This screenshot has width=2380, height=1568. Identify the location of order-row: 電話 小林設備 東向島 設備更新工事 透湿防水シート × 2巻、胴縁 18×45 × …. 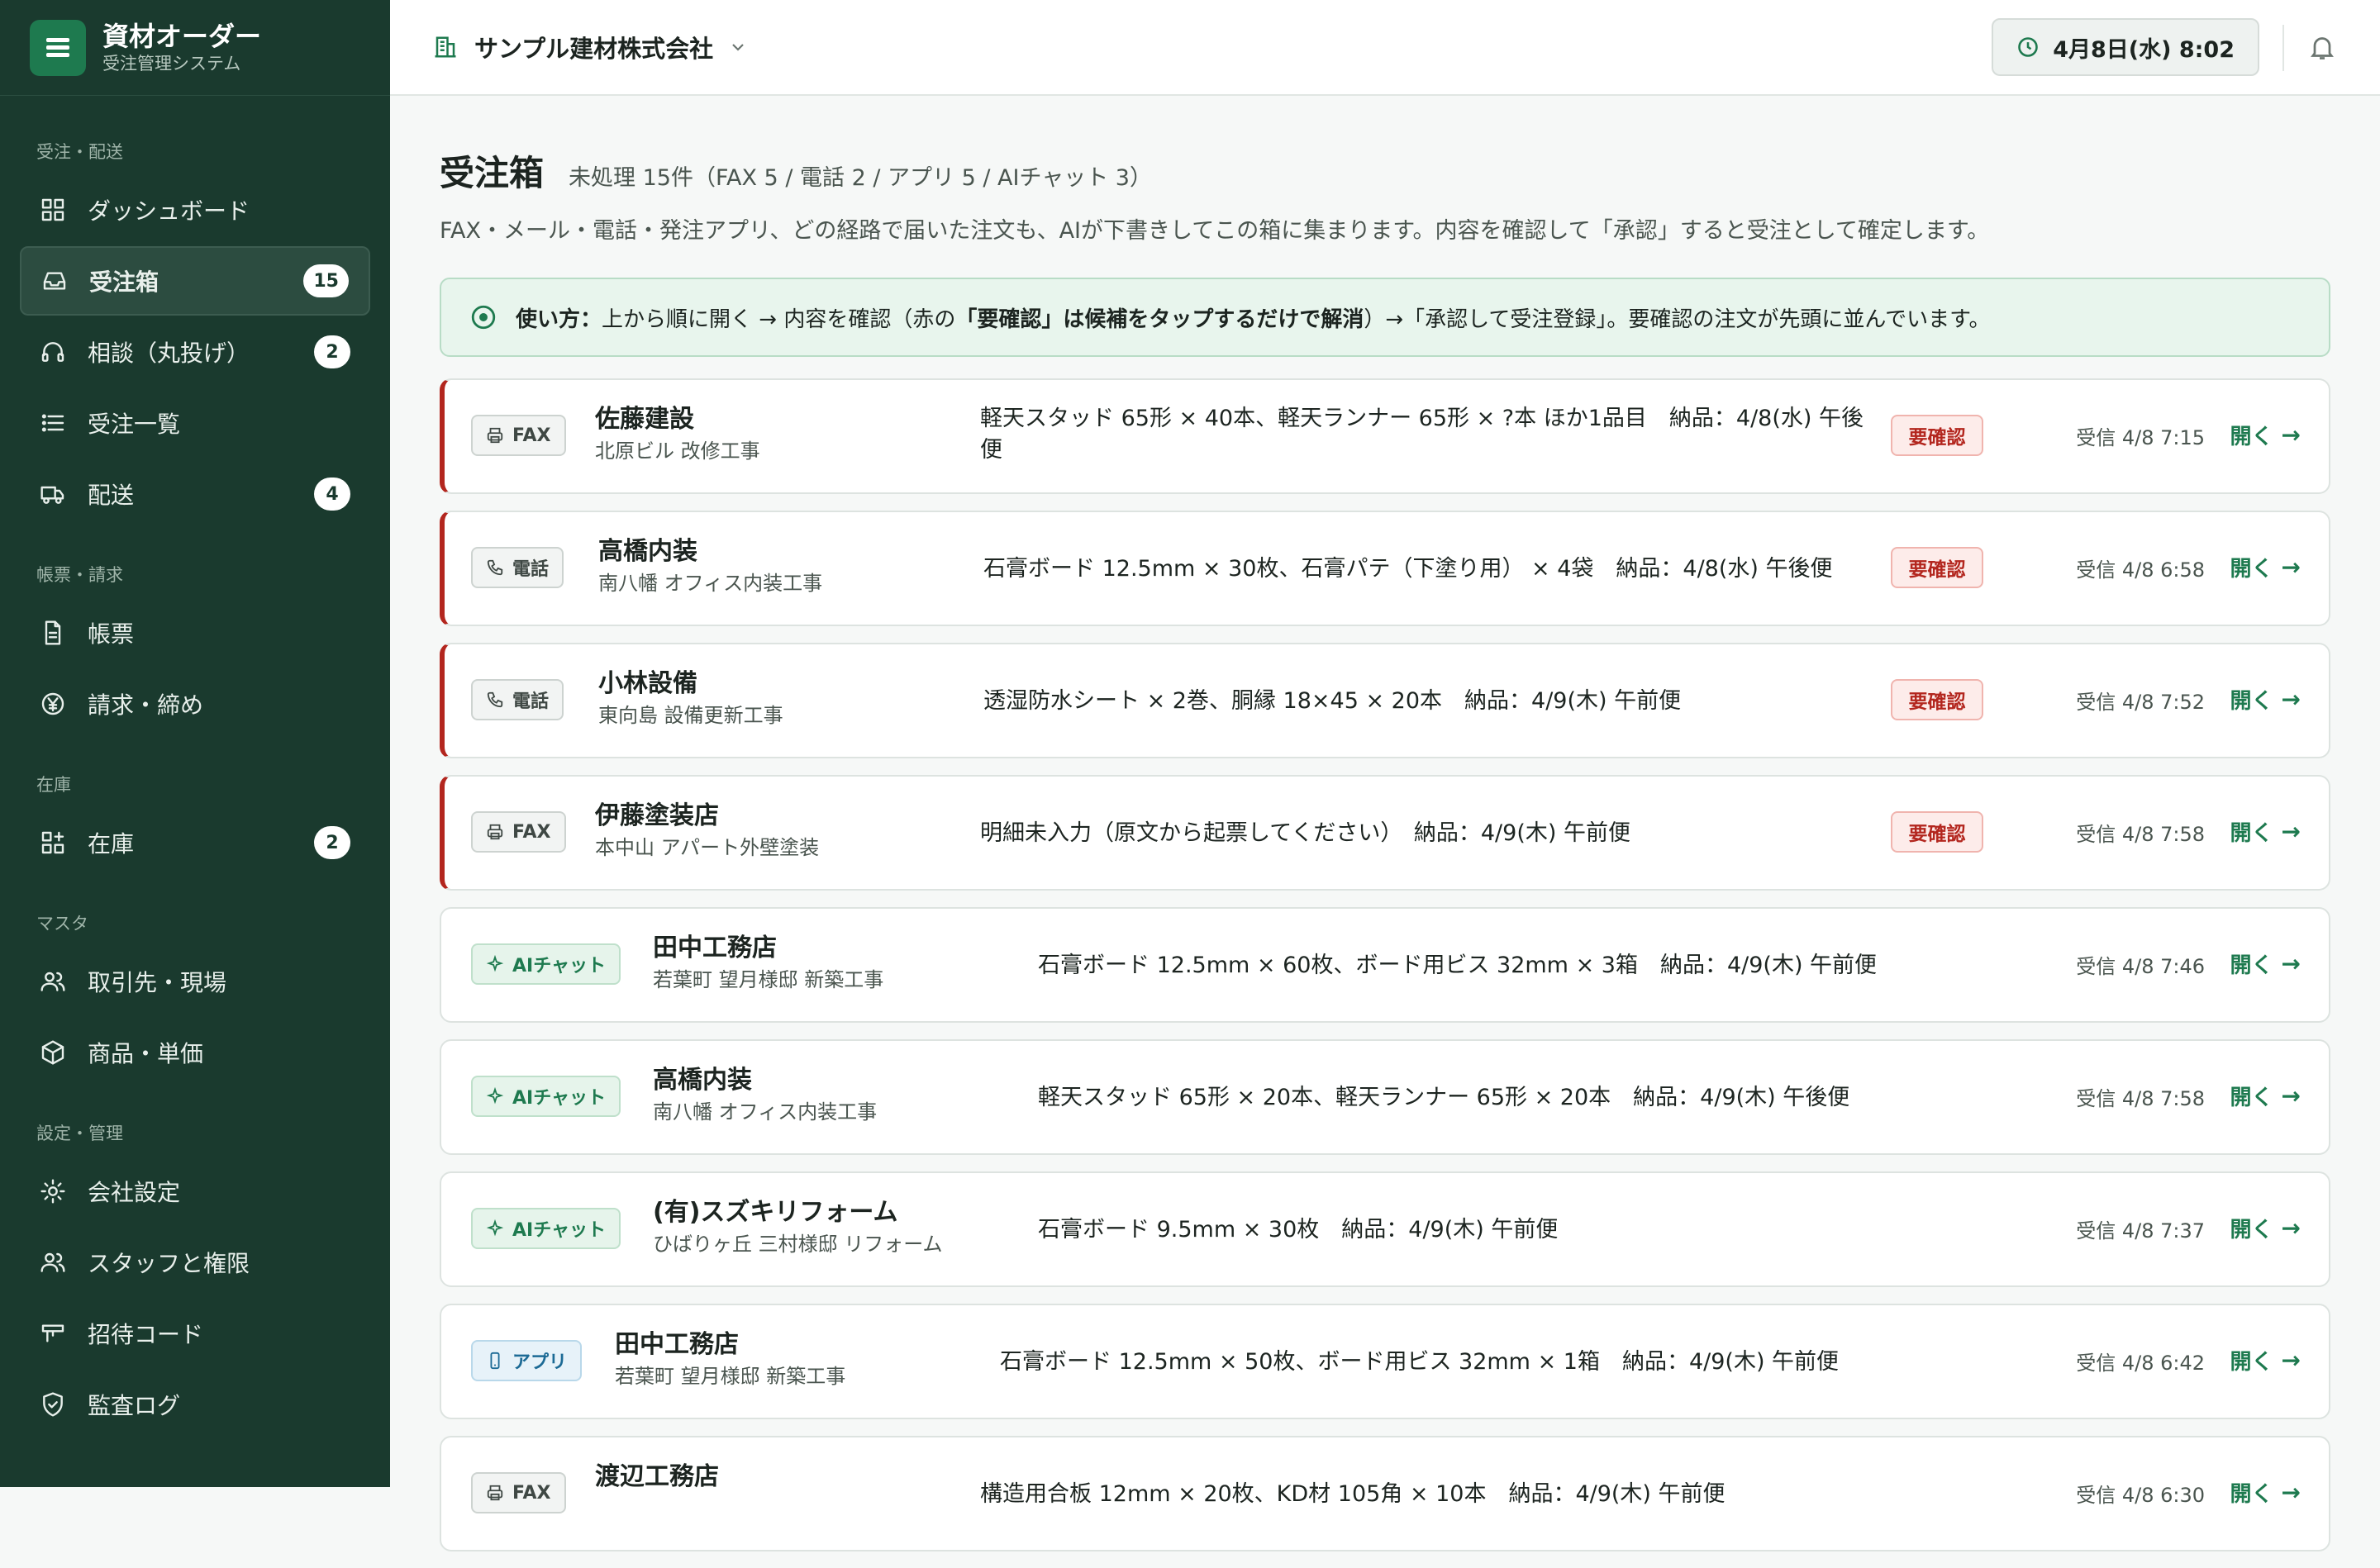
(1385, 701).